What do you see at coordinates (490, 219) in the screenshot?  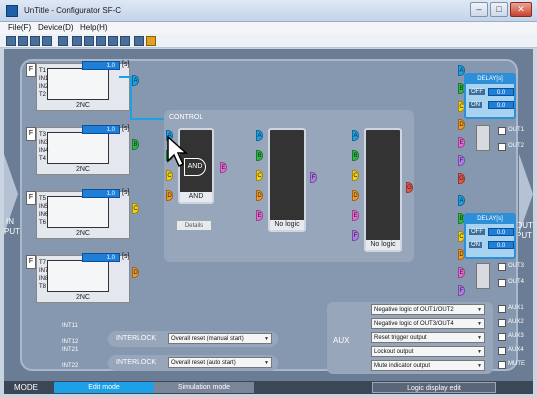 I see `delay-title: DELAY[s]` at bounding box center [490, 219].